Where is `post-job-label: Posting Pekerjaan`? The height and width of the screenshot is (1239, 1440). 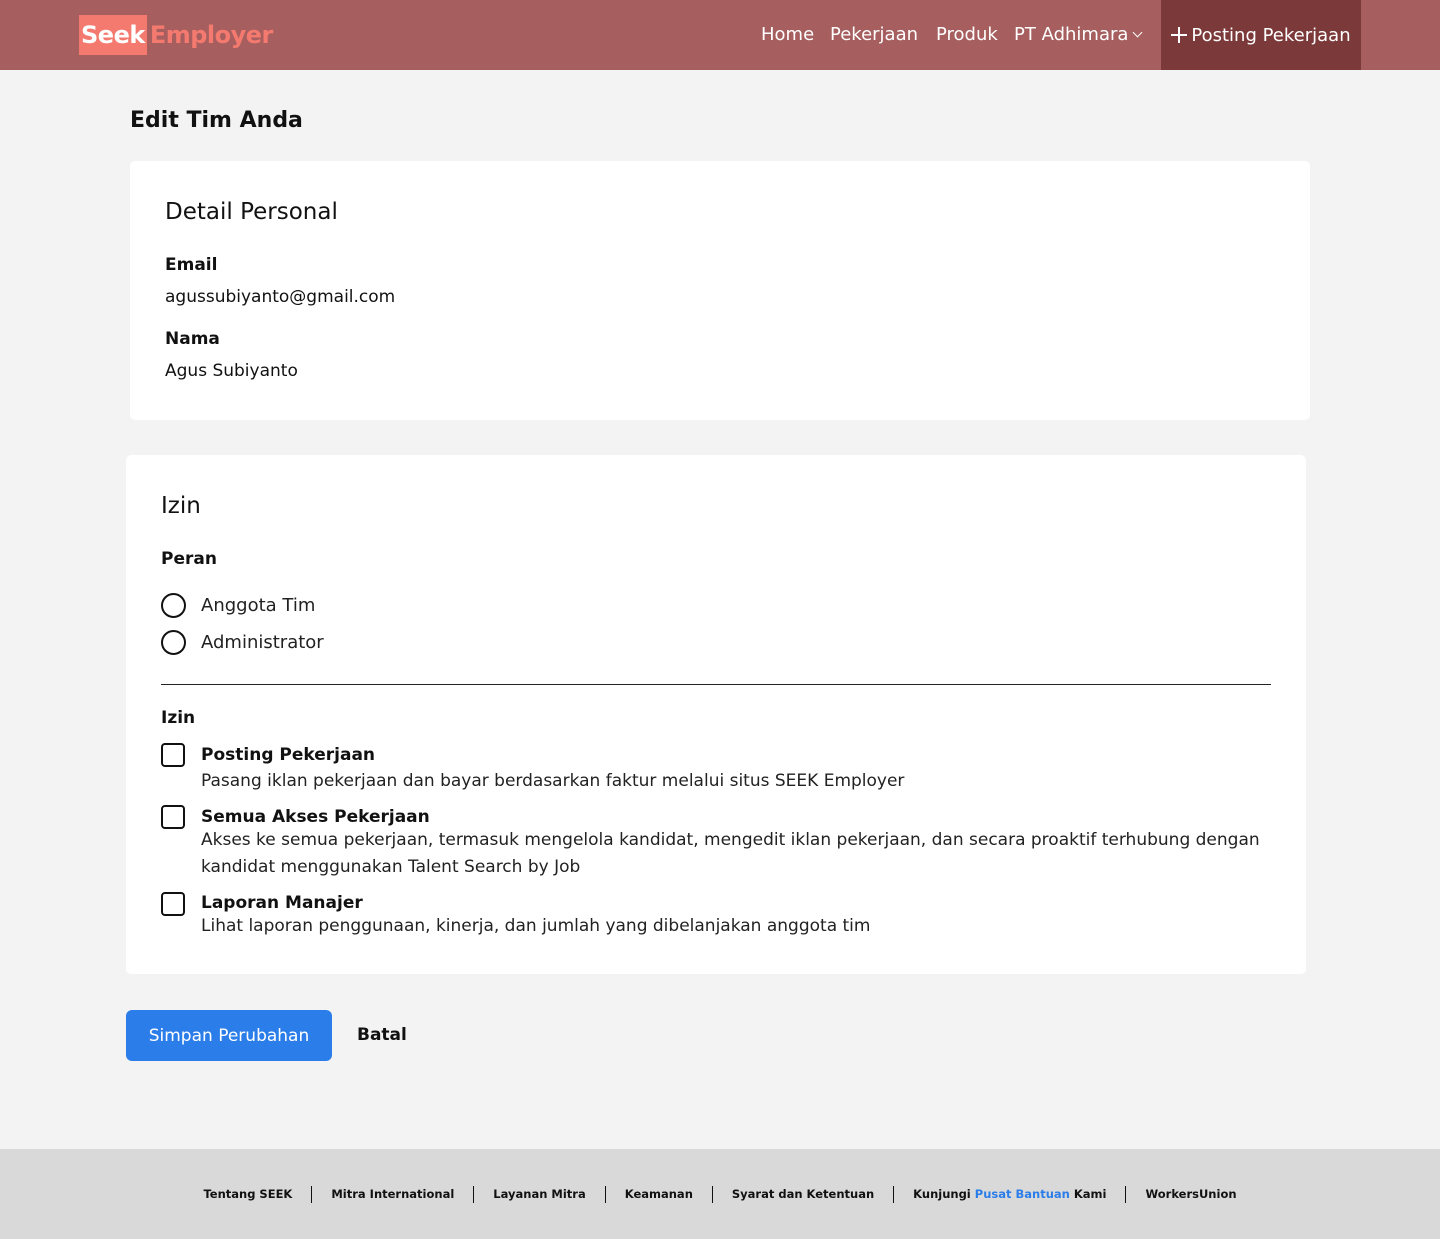 post-job-label: Posting Pekerjaan is located at coordinates (1271, 35).